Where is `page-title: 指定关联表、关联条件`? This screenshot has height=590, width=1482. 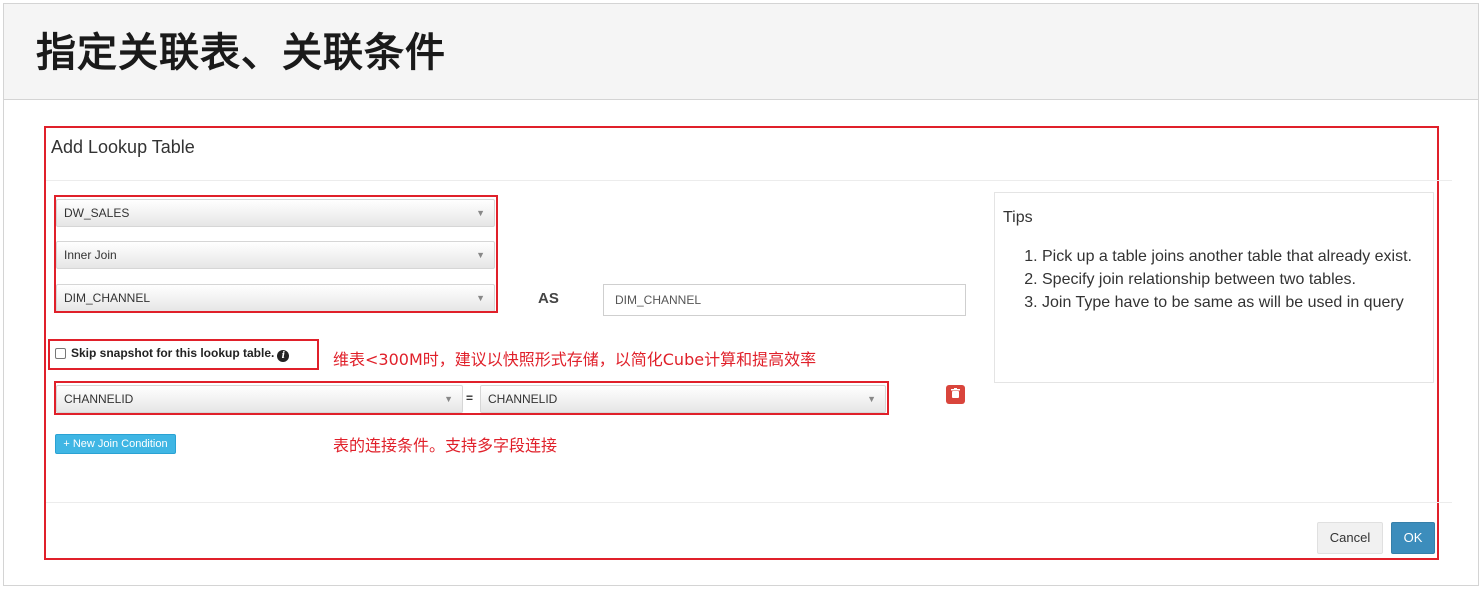
page-title: 指定关联表、关联条件 is located at coordinates (241, 53).